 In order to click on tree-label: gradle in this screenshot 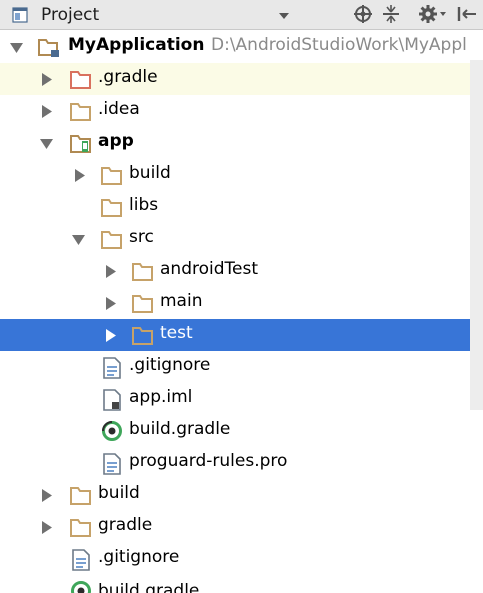, I will do `click(125, 525)`.